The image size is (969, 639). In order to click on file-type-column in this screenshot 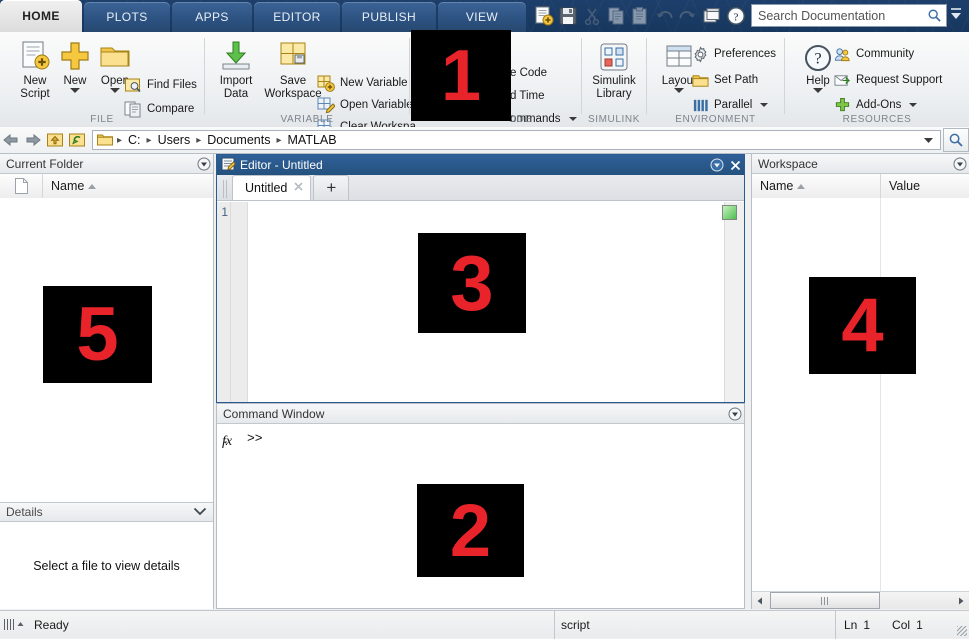, I will do `click(21, 186)`.